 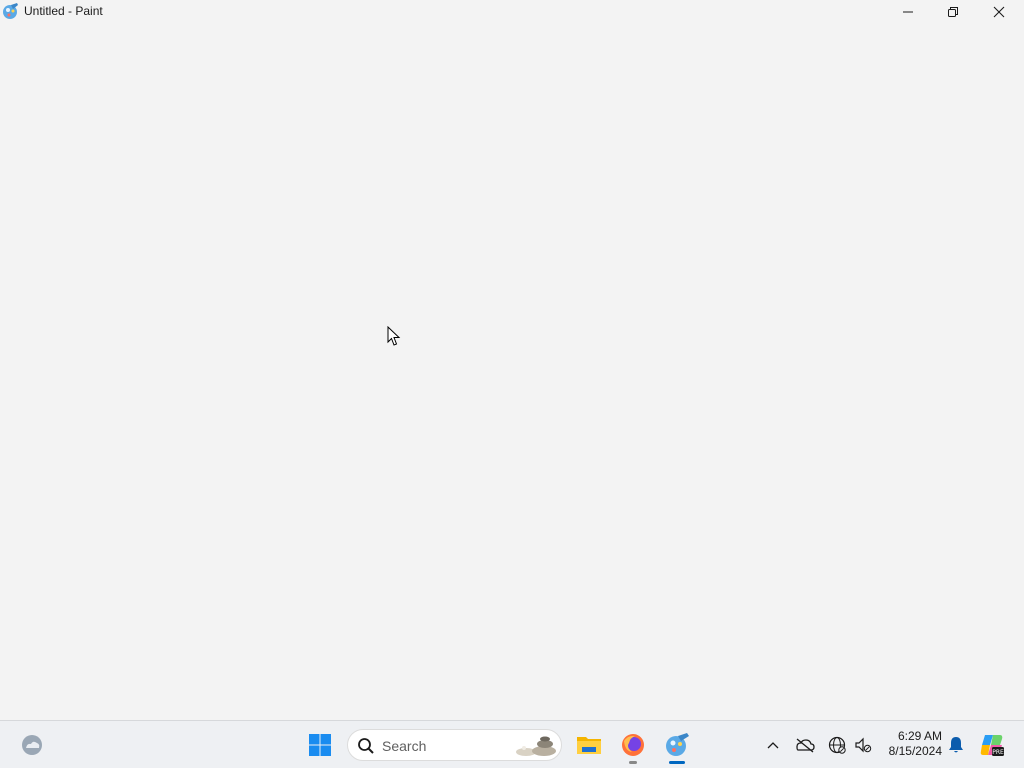 I want to click on minimize-button, so click(x=908, y=12).